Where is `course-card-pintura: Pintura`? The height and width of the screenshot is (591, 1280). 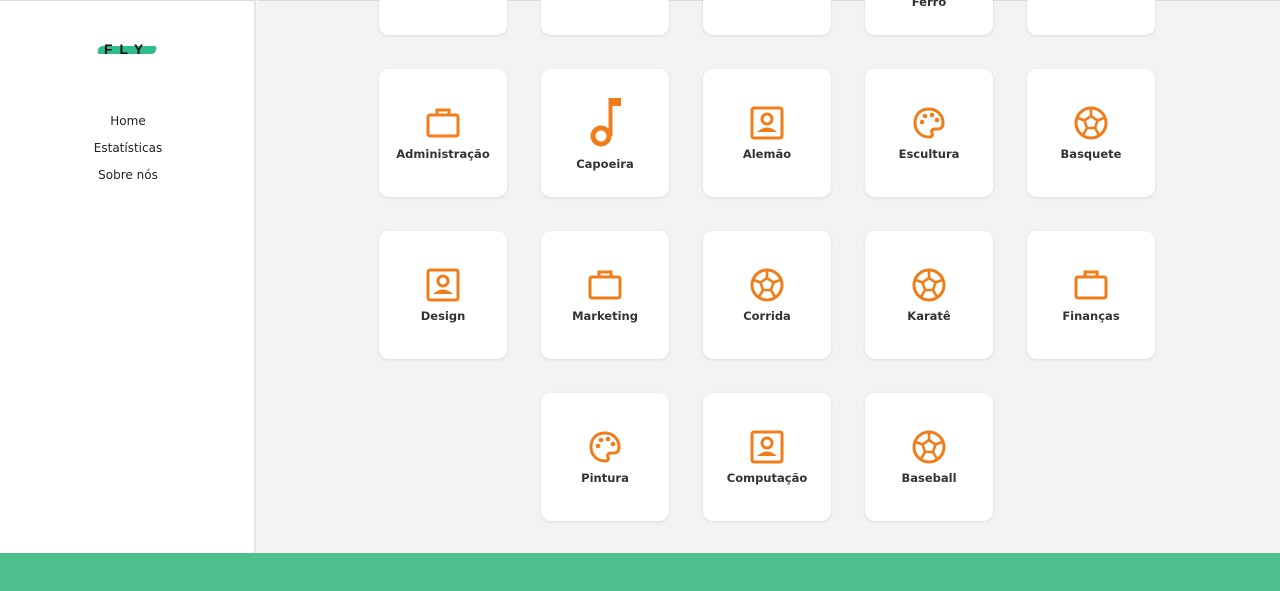 course-card-pintura: Pintura is located at coordinates (605, 457).